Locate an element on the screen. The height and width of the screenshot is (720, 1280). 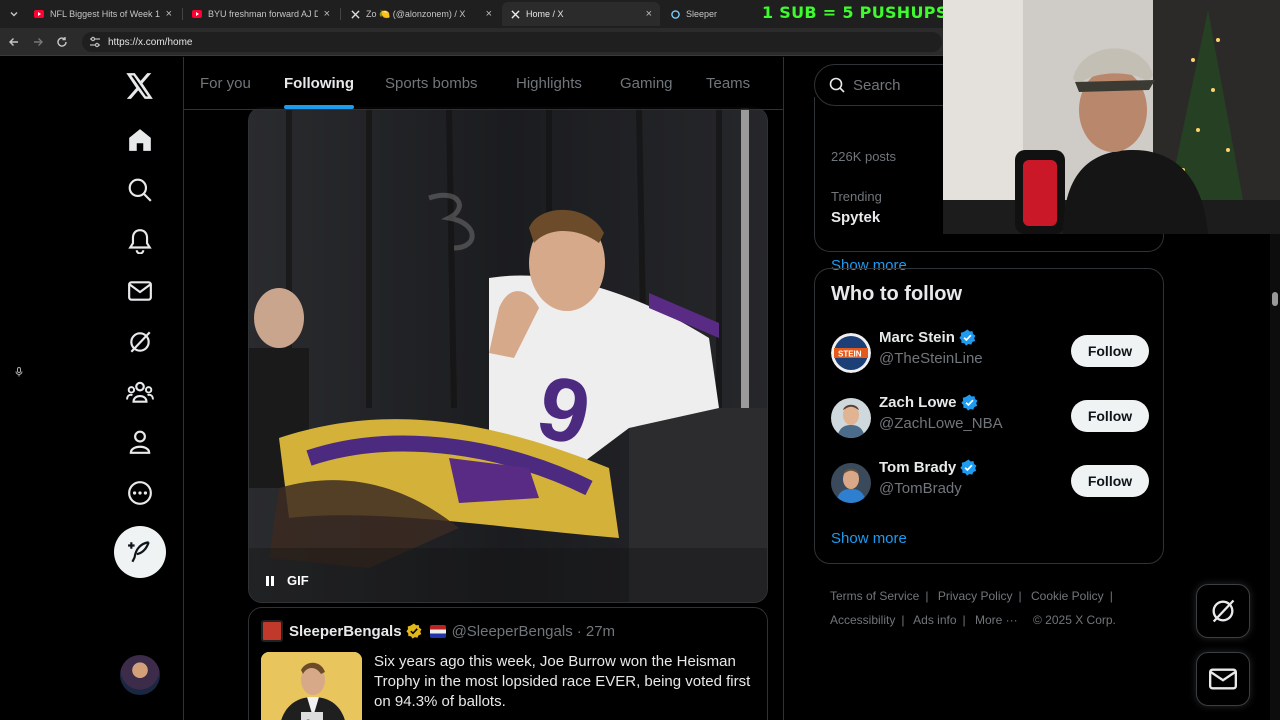
communities-icon is located at coordinates (140, 392).